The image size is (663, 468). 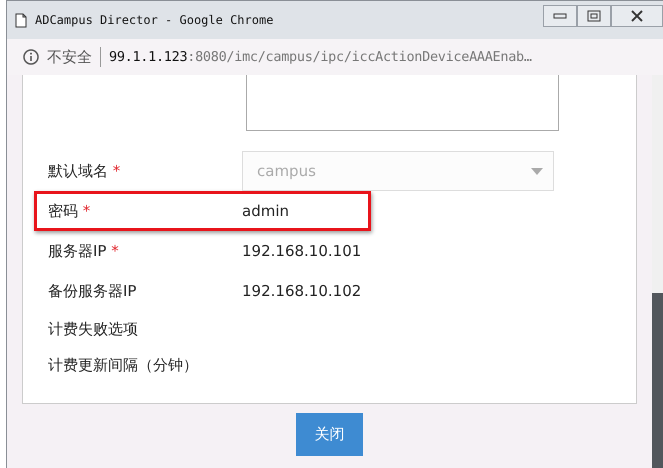 What do you see at coordinates (93, 291) in the screenshot?
I see `field-label: 备份服务器IP` at bounding box center [93, 291].